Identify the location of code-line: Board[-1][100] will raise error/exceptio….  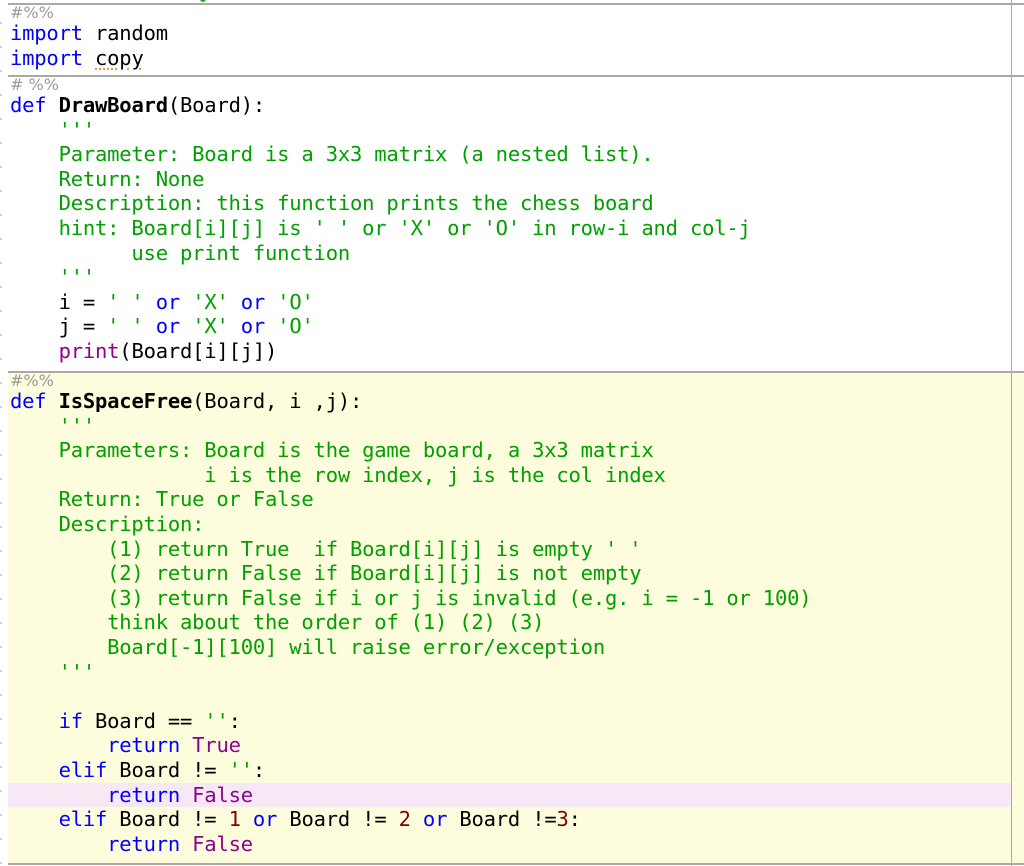
(307, 647).